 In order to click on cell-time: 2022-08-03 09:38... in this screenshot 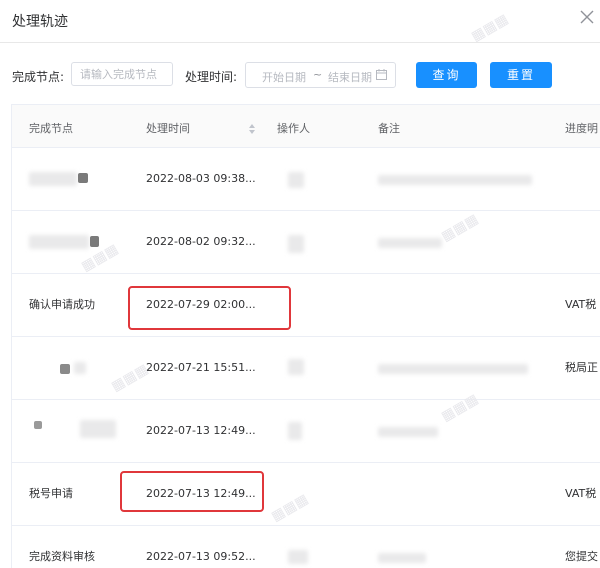, I will do `click(201, 178)`.